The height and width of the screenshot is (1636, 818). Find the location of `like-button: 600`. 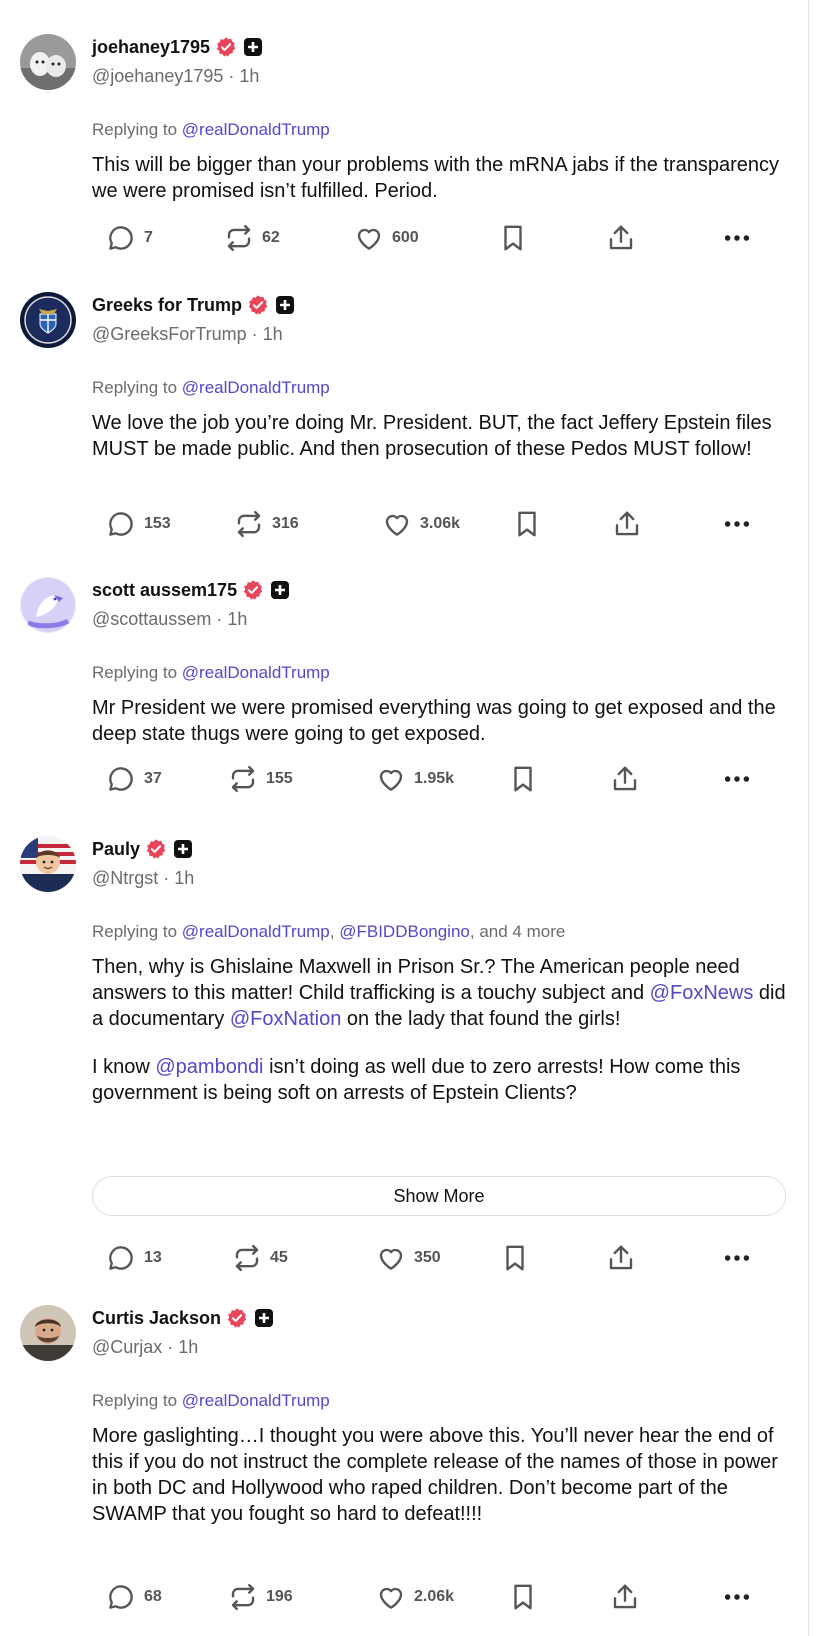

like-button: 600 is located at coordinates (386, 238).